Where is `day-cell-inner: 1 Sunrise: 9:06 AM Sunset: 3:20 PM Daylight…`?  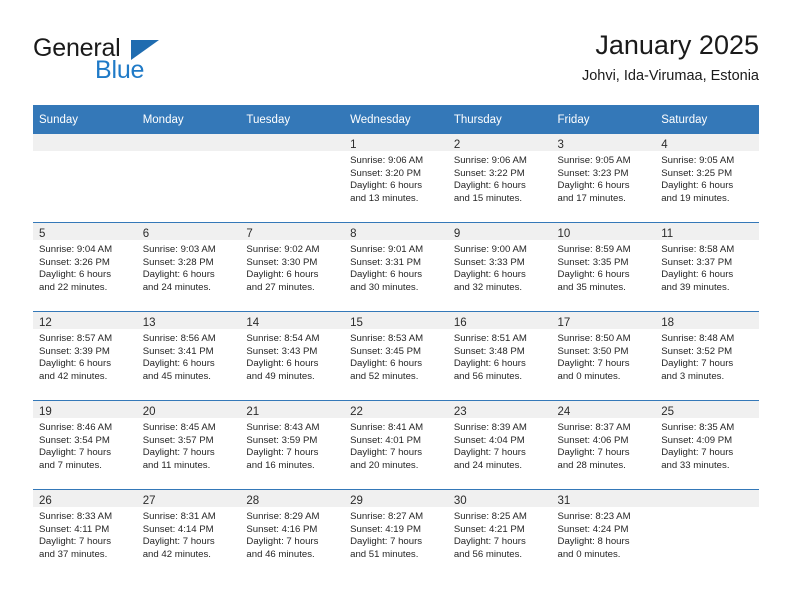
day-cell-inner: 1 Sunrise: 9:06 AM Sunset: 3:20 PM Daylight… is located at coordinates (396, 178).